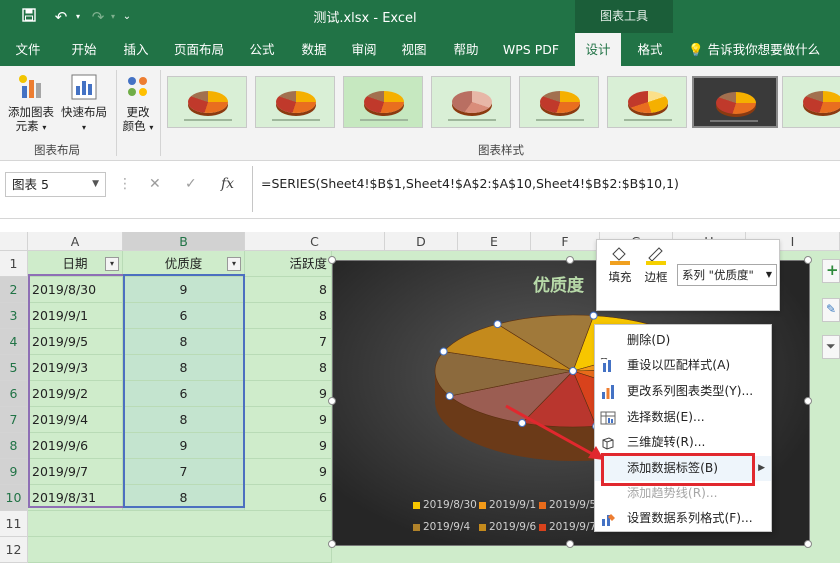 The image size is (840, 569). What do you see at coordinates (75, 446) in the screenshot?
I see `table-cell-date: 2019/9/6` at bounding box center [75, 446].